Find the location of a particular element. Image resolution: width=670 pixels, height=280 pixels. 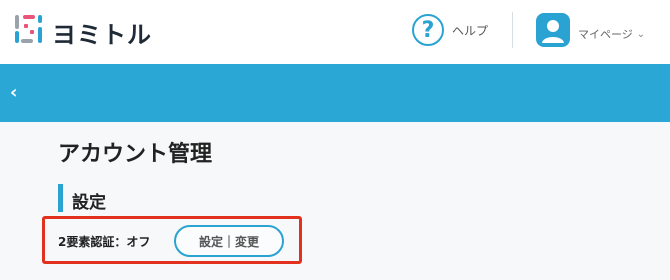

chevron-down-icon: ⌄ is located at coordinates (641, 34).